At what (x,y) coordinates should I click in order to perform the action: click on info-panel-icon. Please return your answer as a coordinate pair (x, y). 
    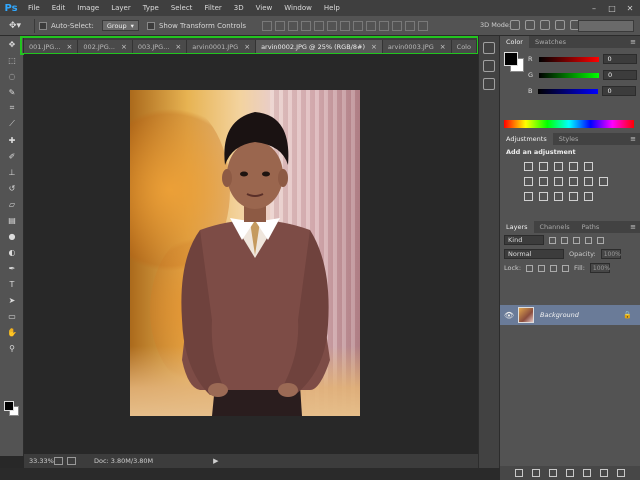
    Looking at the image, I should click on (489, 84).